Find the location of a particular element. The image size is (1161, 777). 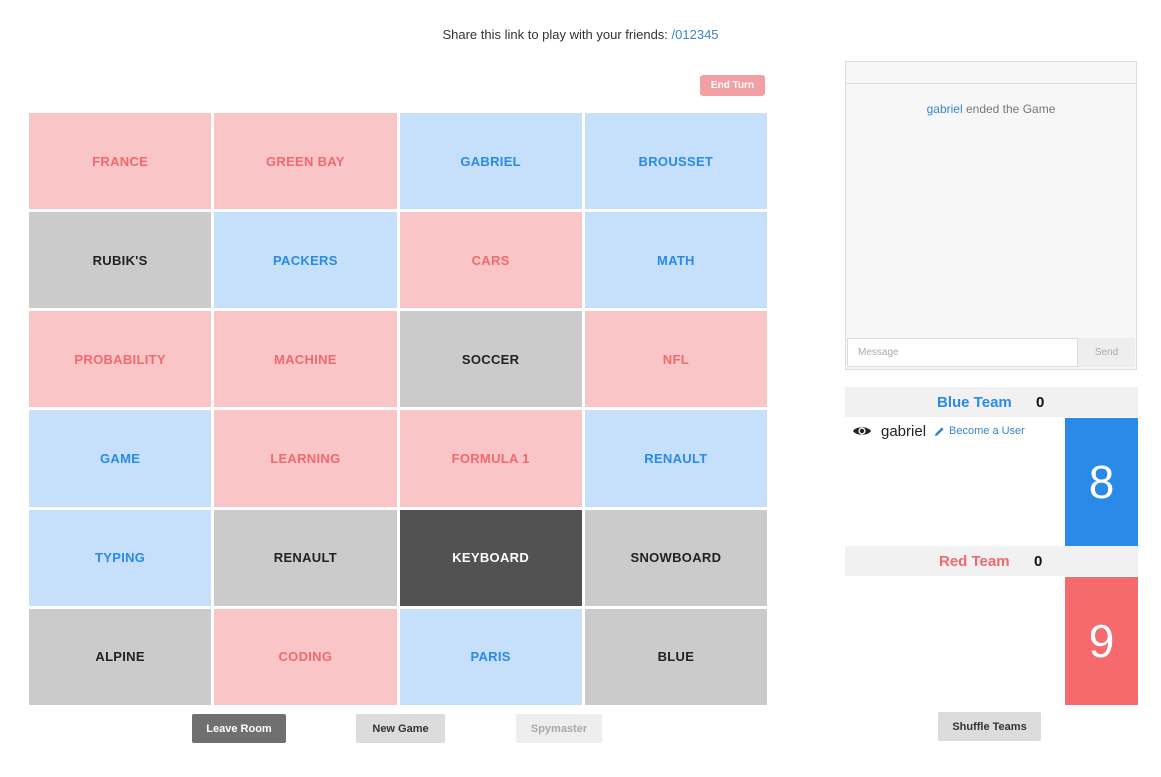

card-neutral: RENAULT is located at coordinates (305, 557).